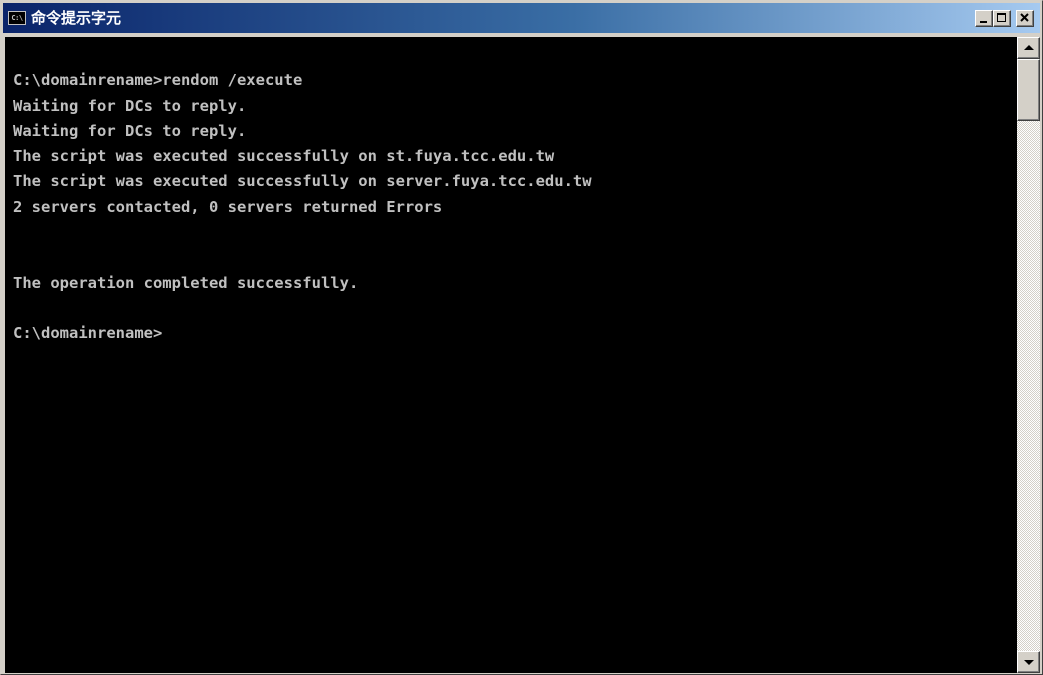  What do you see at coordinates (1028, 90) in the screenshot?
I see `scrollbar-thumb` at bounding box center [1028, 90].